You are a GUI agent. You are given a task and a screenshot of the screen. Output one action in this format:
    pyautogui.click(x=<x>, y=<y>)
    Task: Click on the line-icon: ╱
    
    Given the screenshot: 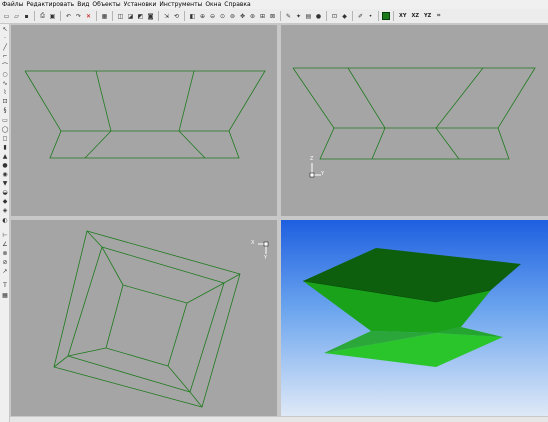 What is the action you would take?
    pyautogui.click(x=5, y=47)
    